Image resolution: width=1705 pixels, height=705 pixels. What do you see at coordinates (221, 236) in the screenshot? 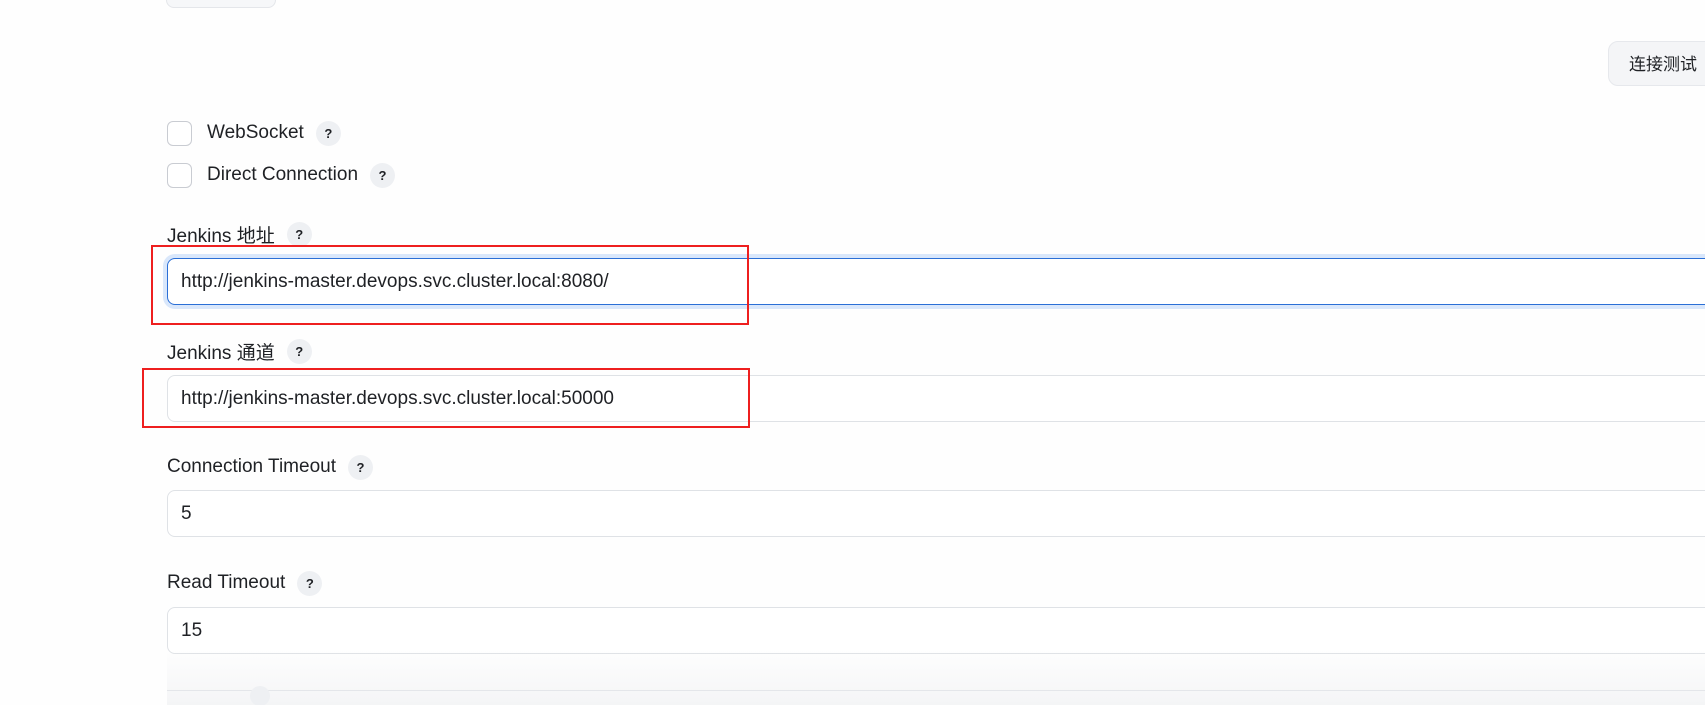
I see `jenkins-url-label: Jenkins 地址` at bounding box center [221, 236].